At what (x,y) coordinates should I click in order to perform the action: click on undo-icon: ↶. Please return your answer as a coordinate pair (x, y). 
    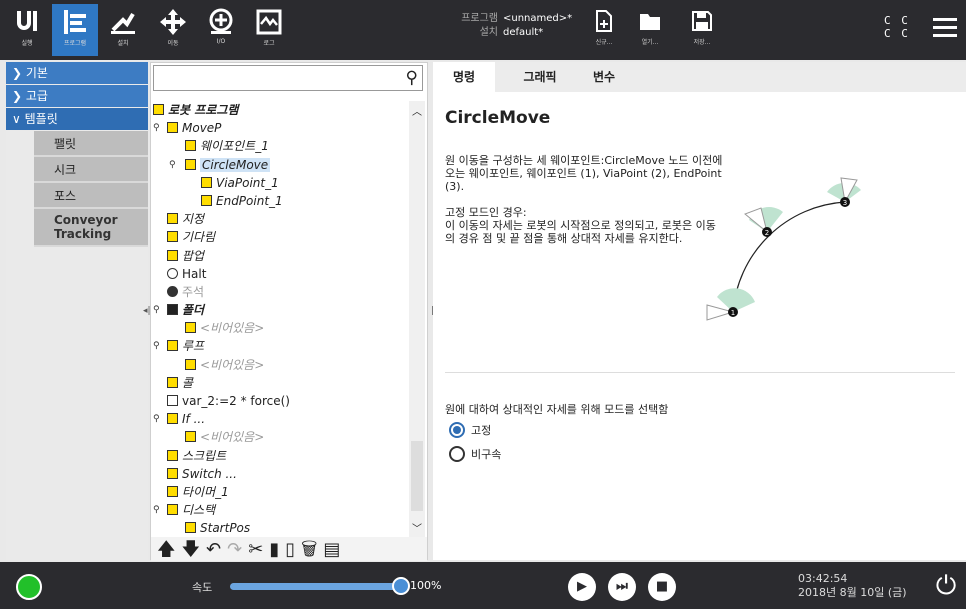
    Looking at the image, I should click on (216, 549).